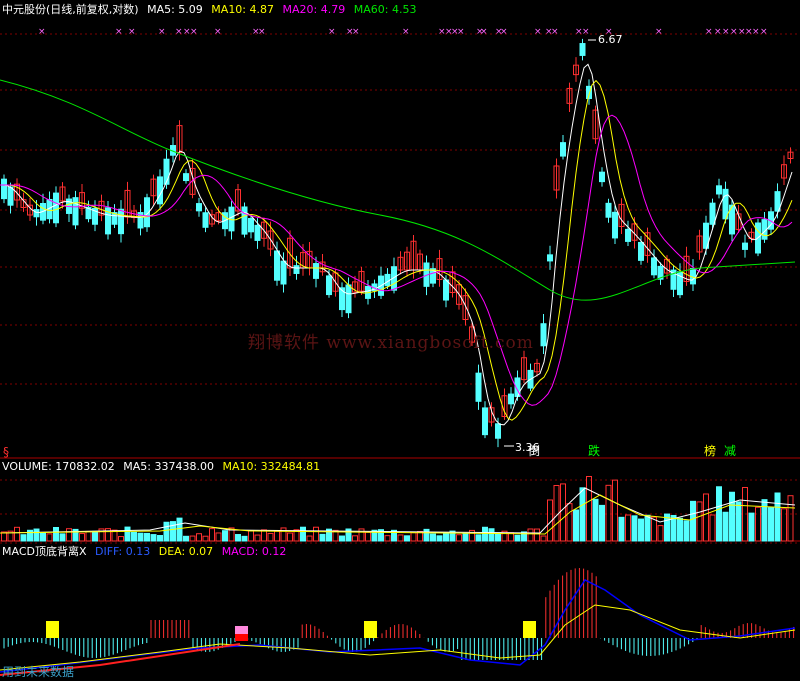  What do you see at coordinates (70, 9) in the screenshot?
I see `stock-title: 中元股份(日线,前复权,对数)` at bounding box center [70, 9].